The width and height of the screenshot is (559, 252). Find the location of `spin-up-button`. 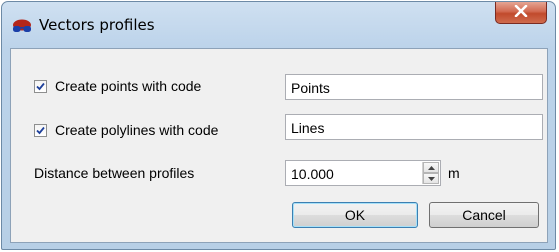

spin-up-button is located at coordinates (431, 167).